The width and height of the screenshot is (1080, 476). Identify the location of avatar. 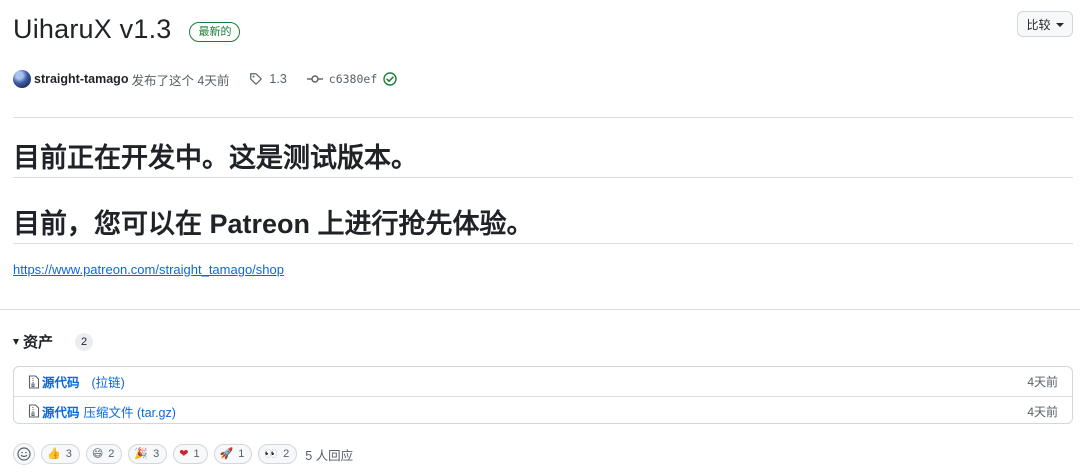
(22, 79).